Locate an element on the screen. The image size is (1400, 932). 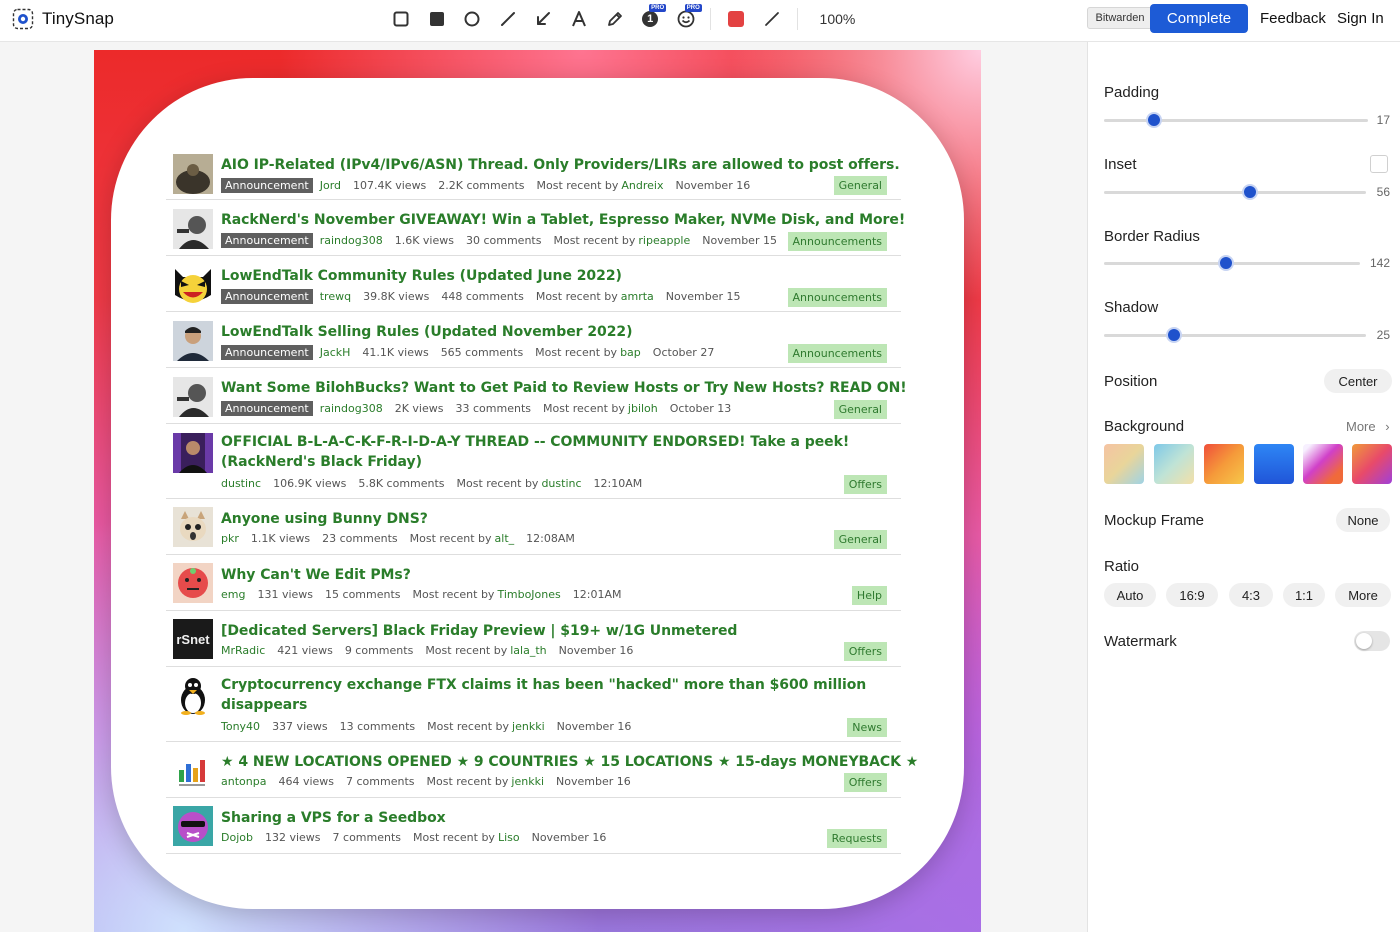
border-radius-slider-thumb is located at coordinates (1225, 263).